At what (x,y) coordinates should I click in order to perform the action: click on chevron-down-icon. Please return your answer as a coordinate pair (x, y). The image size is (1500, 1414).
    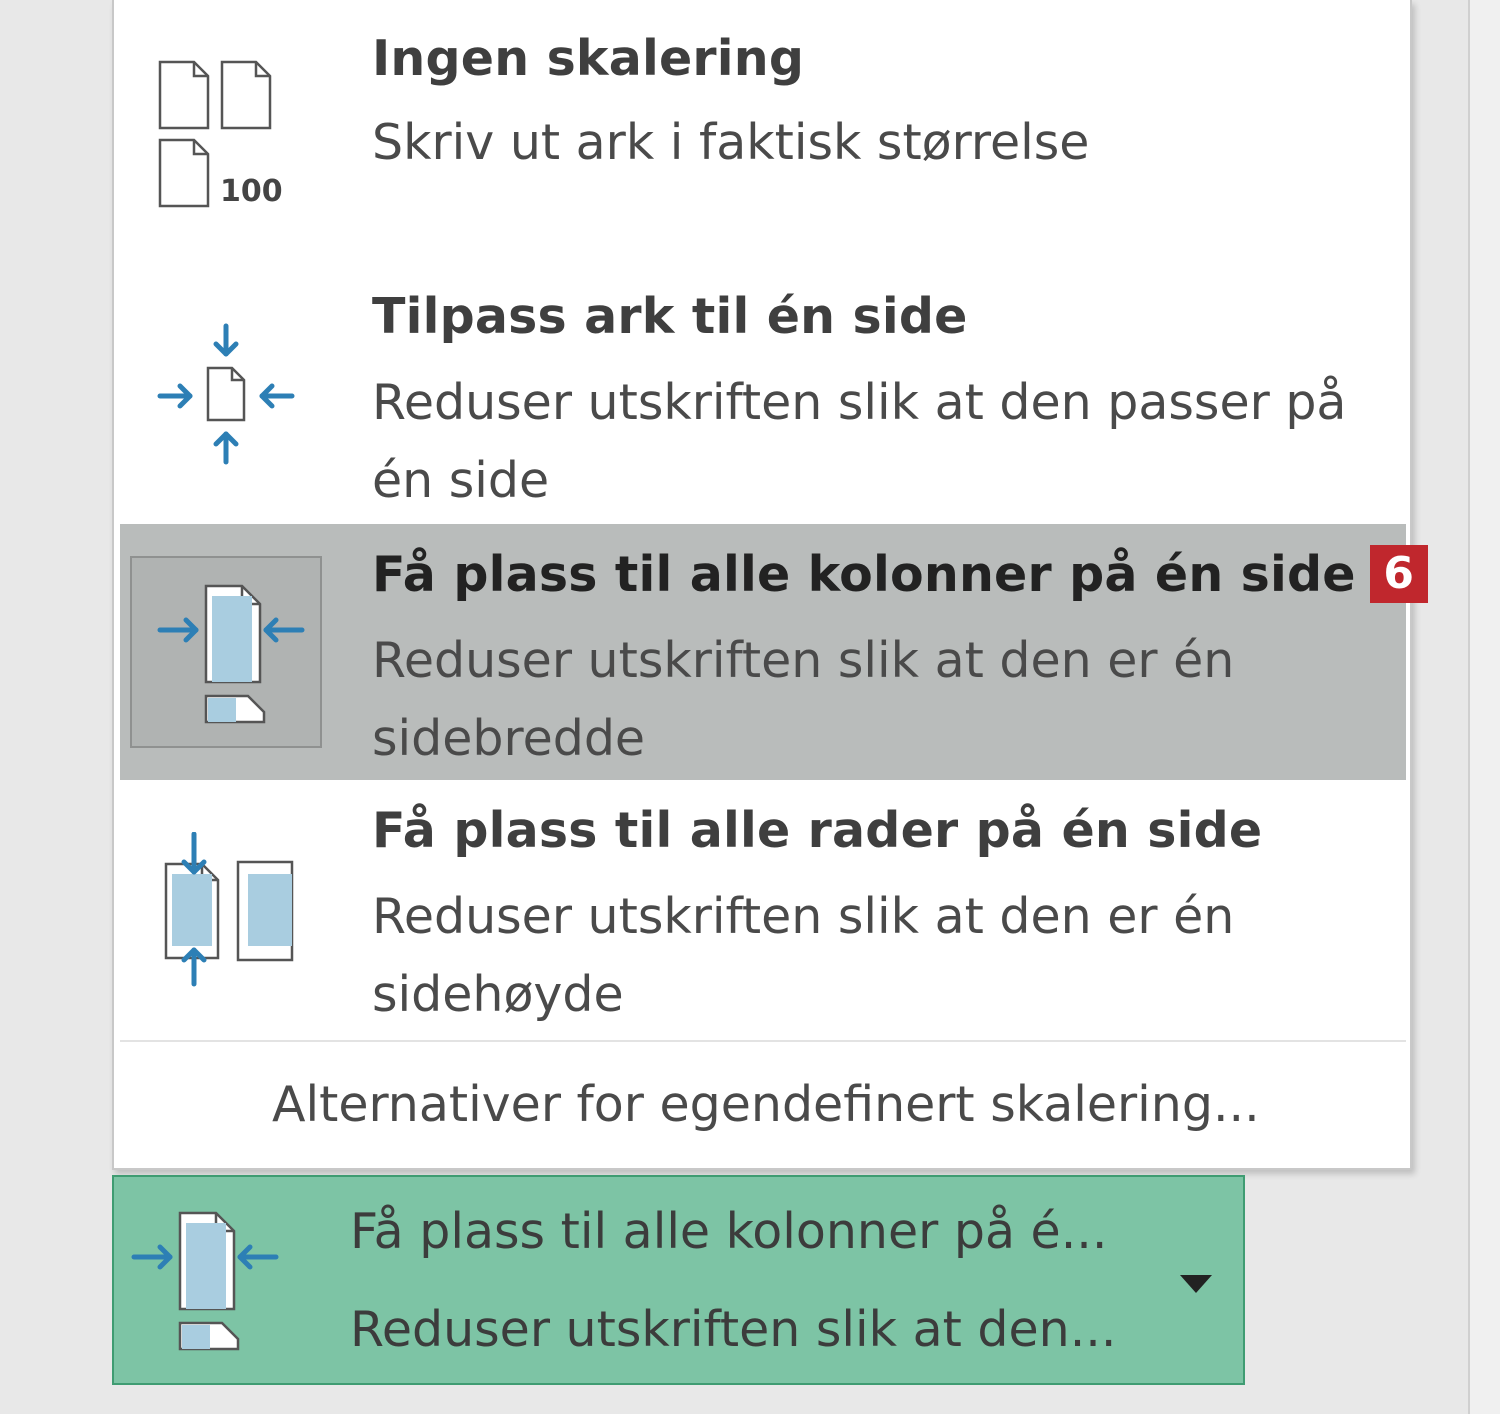
    Looking at the image, I should click on (1196, 1284).